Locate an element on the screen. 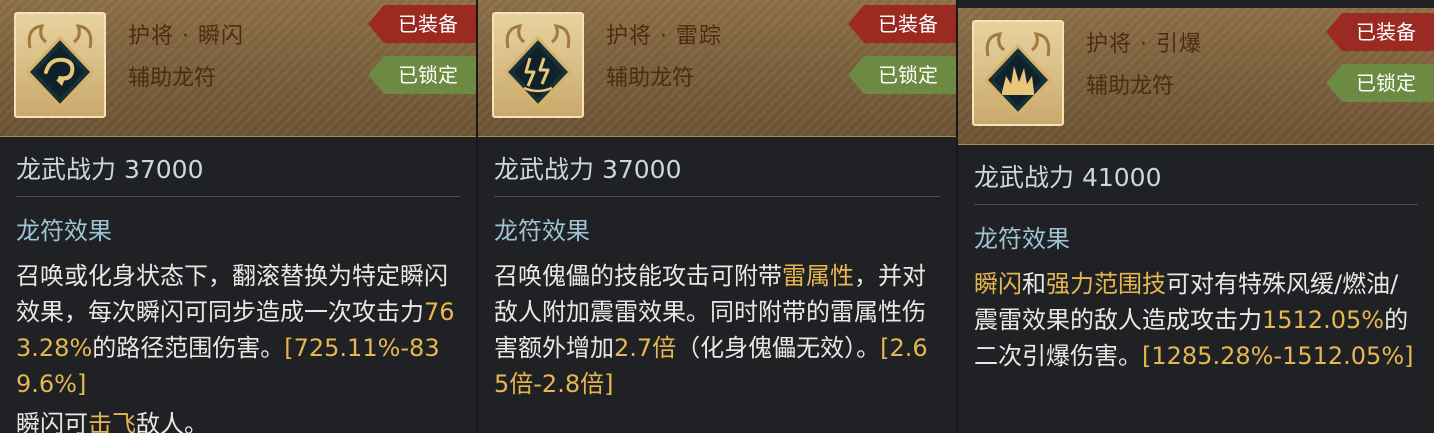  desc-text: 和 is located at coordinates (1034, 284).